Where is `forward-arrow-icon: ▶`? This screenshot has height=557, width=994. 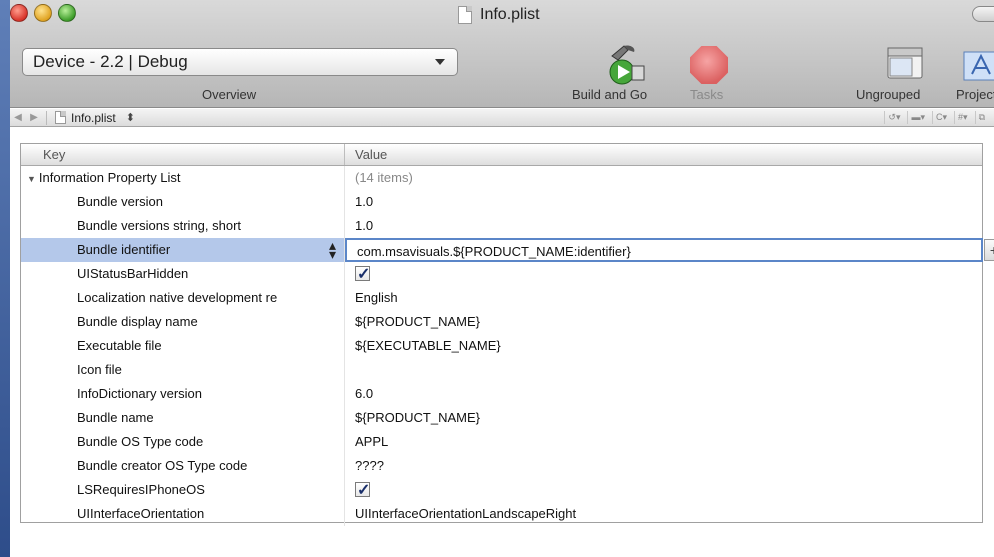 forward-arrow-icon: ▶ is located at coordinates (34, 117).